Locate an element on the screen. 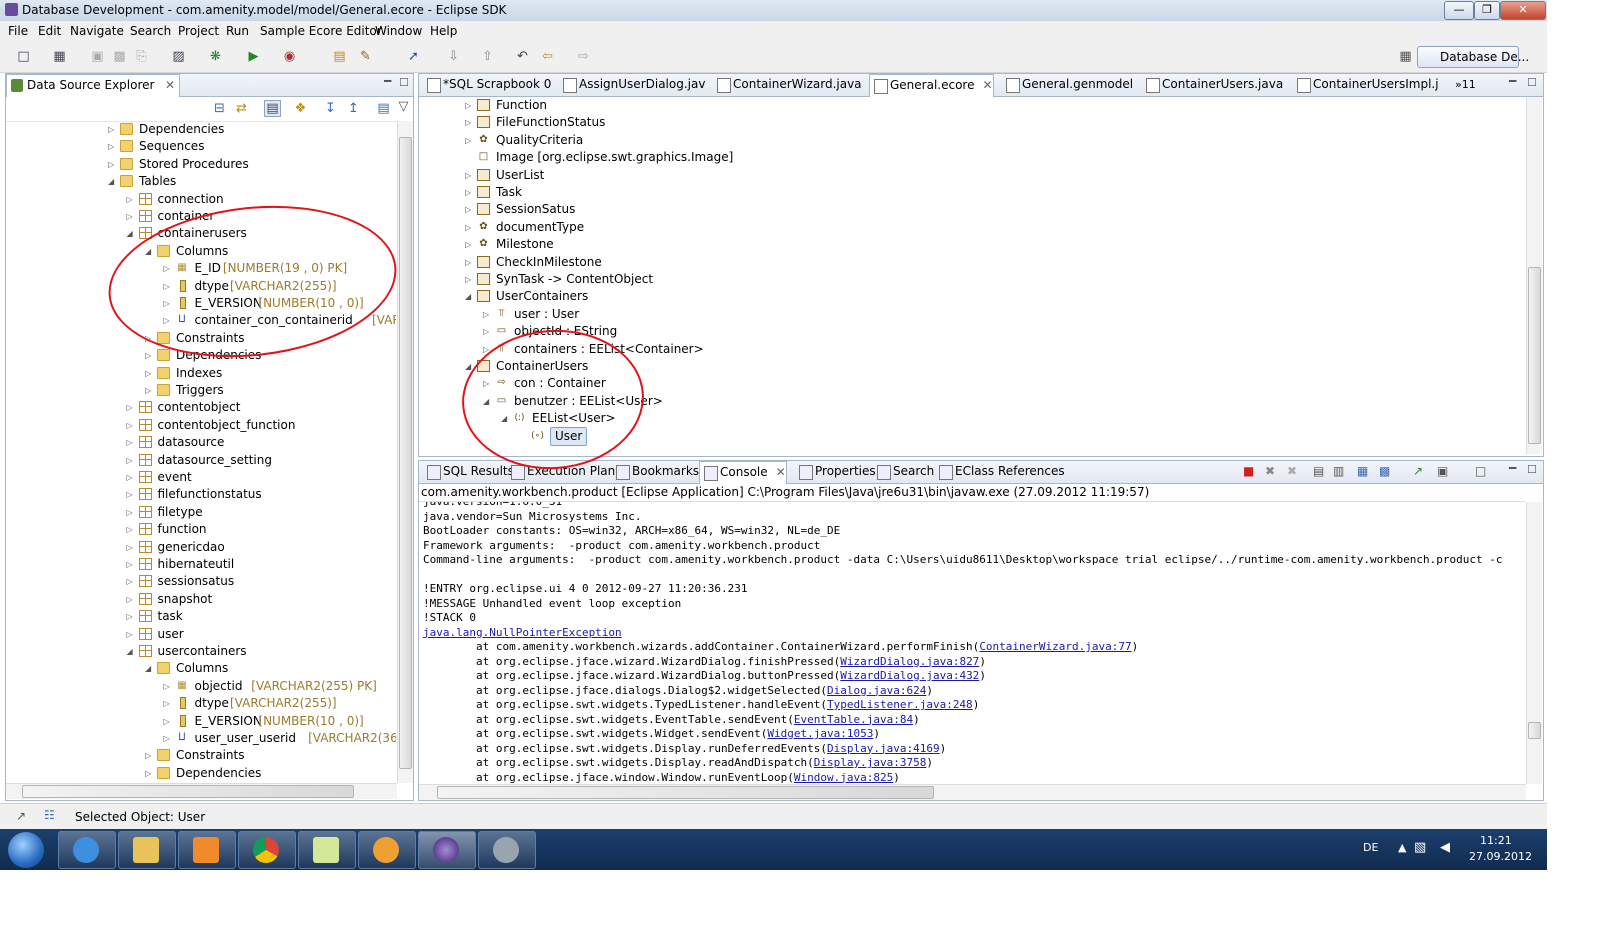  stack-trace-link: Widget.java:1053 is located at coordinates (820, 733).